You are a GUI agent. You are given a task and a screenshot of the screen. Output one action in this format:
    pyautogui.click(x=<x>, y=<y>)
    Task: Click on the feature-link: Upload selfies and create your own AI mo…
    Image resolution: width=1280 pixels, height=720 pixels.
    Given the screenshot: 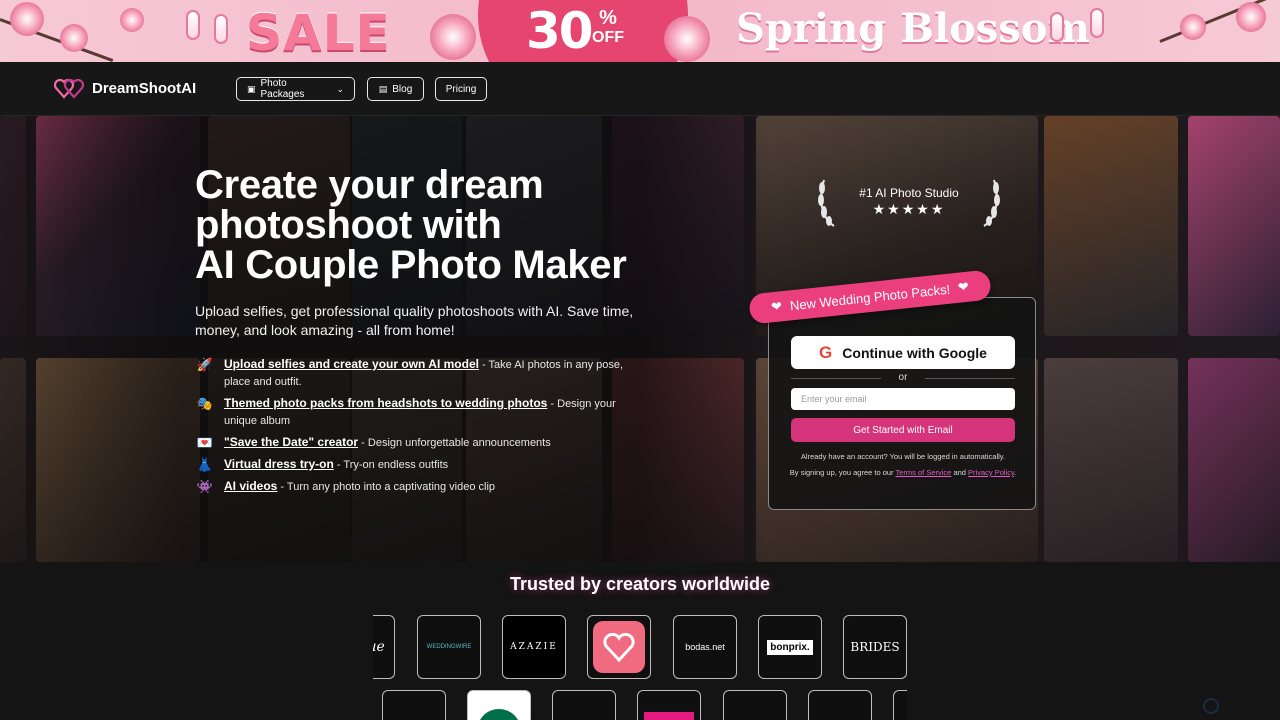 What is the action you would take?
    pyautogui.click(x=351, y=364)
    